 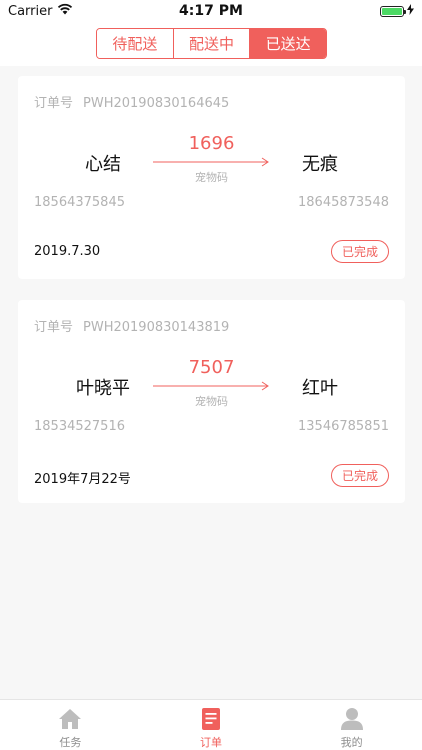 I want to click on status-bar: Carrier 4:17 PM, so click(x=211, y=11).